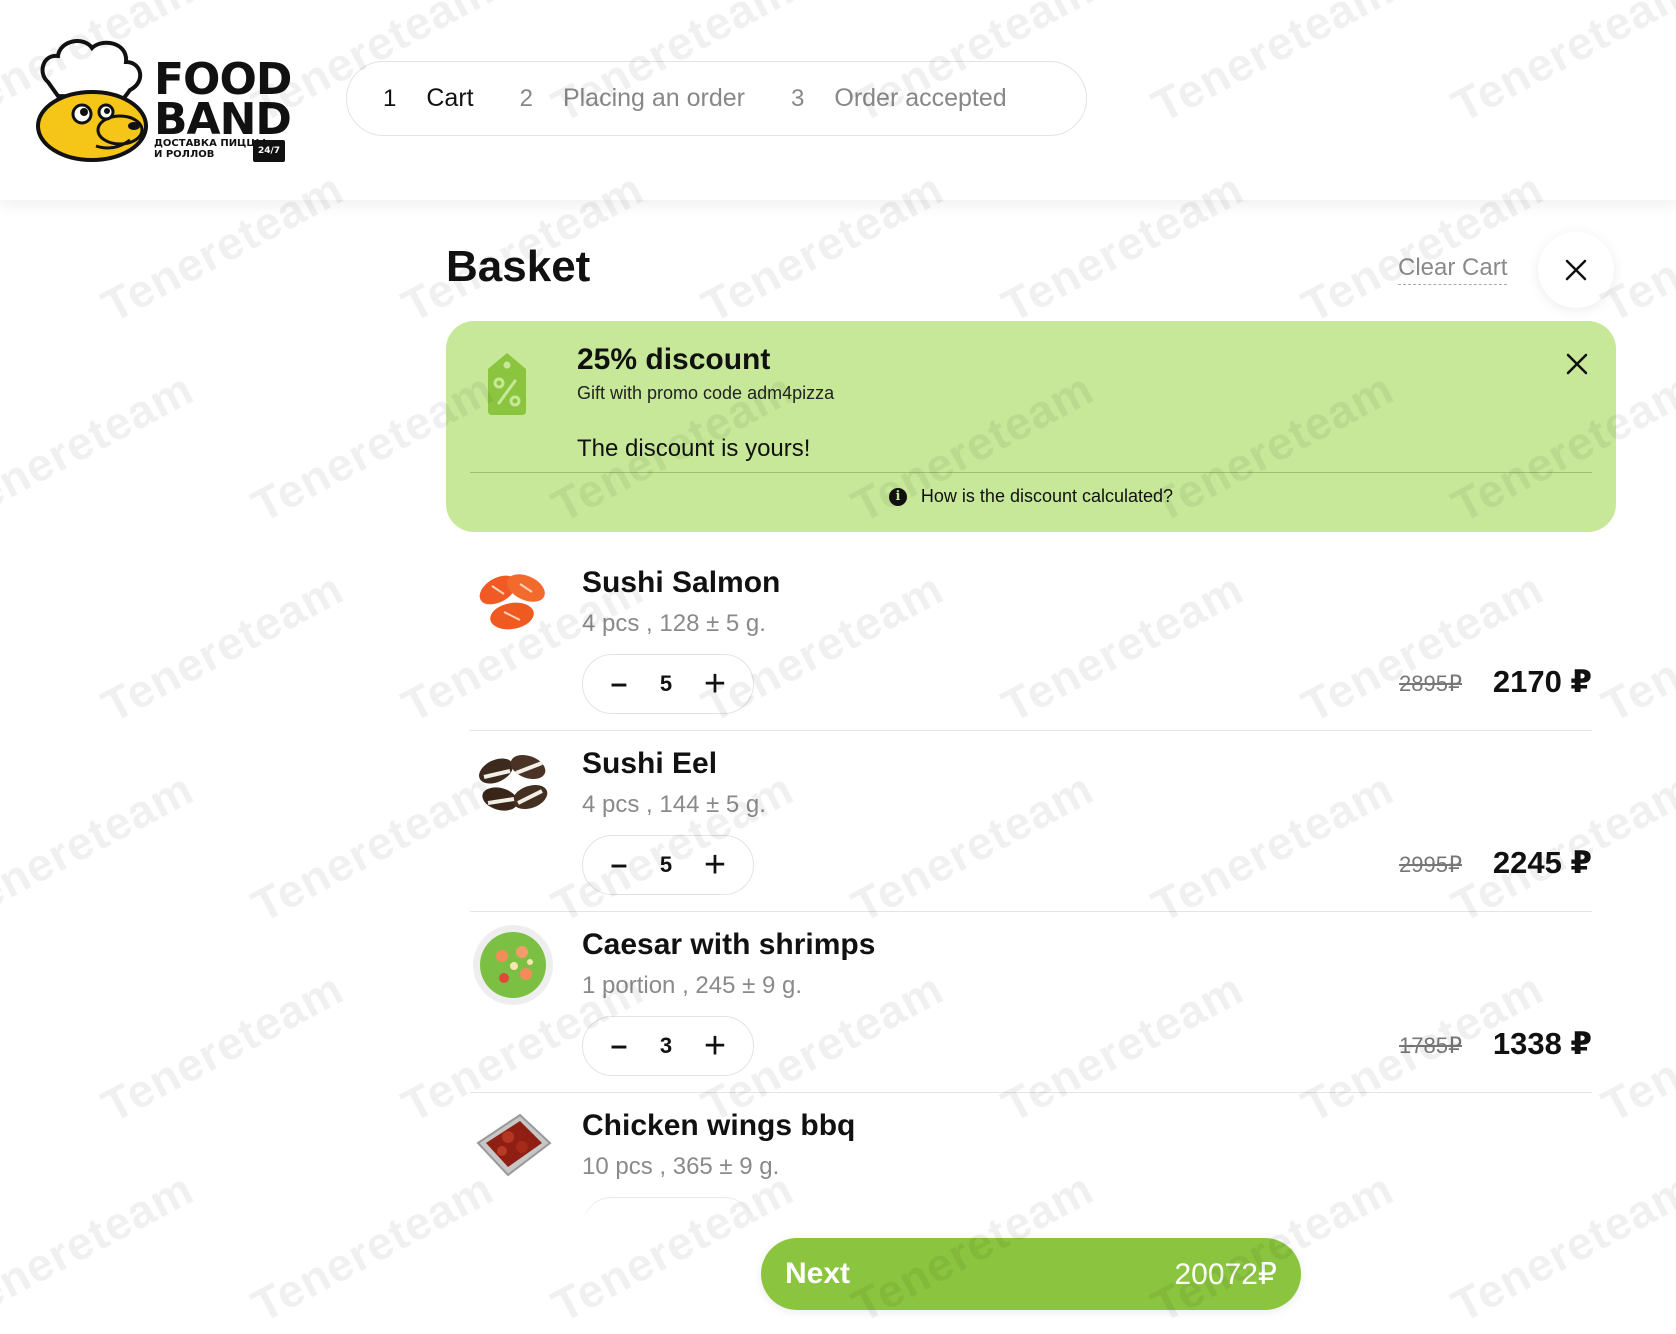 The image size is (1676, 1334). Describe the element at coordinates (681, 582) in the screenshot. I see `item-name: Sushi Salmon` at that location.